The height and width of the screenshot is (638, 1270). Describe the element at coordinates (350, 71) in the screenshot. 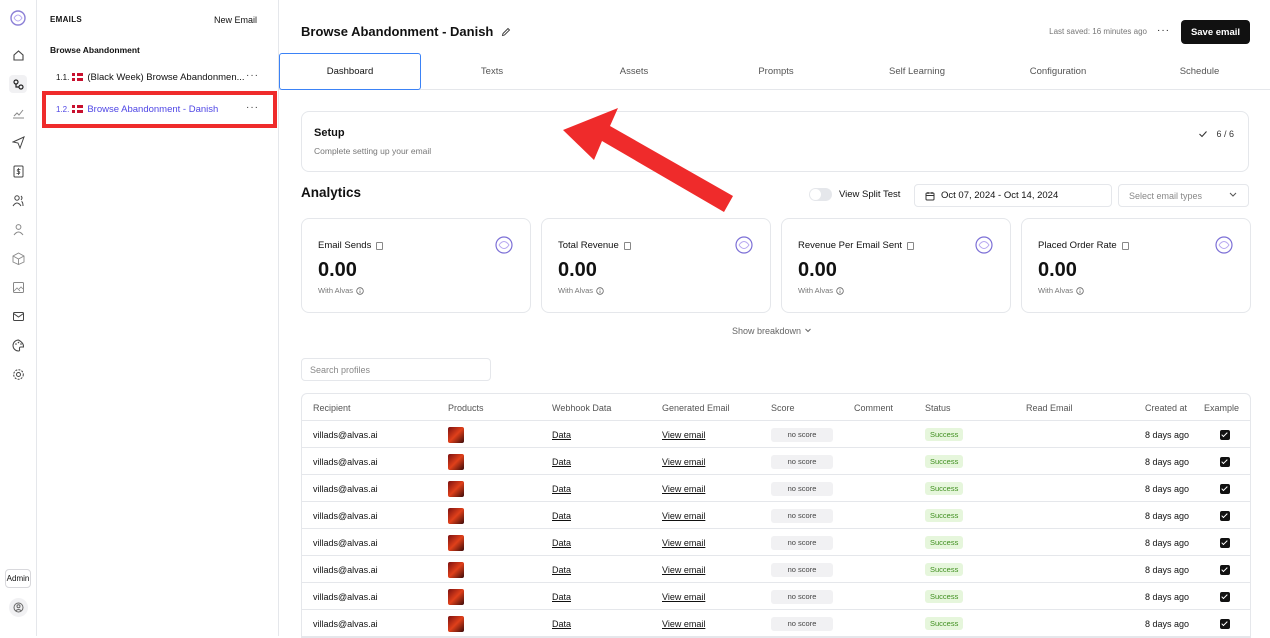

I see `tab-dashboard: Dashboard` at that location.